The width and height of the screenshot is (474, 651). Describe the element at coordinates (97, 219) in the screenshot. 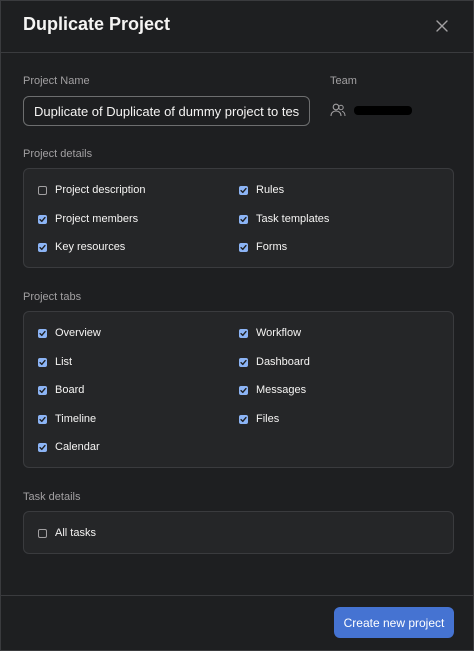

I see `option-label: Project members` at that location.